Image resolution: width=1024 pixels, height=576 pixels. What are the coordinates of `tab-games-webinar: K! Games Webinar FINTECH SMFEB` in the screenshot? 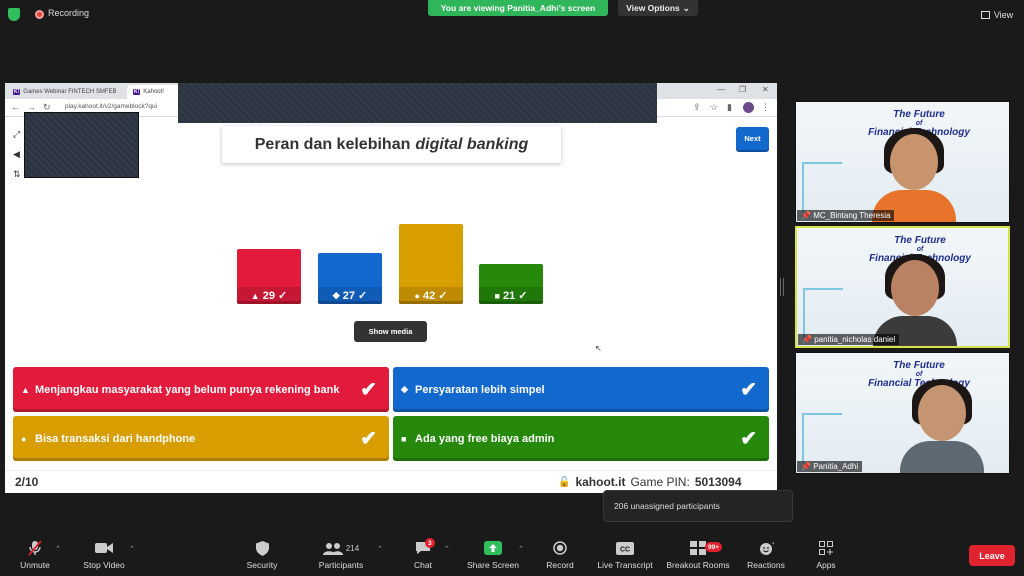 It's located at (66, 92).